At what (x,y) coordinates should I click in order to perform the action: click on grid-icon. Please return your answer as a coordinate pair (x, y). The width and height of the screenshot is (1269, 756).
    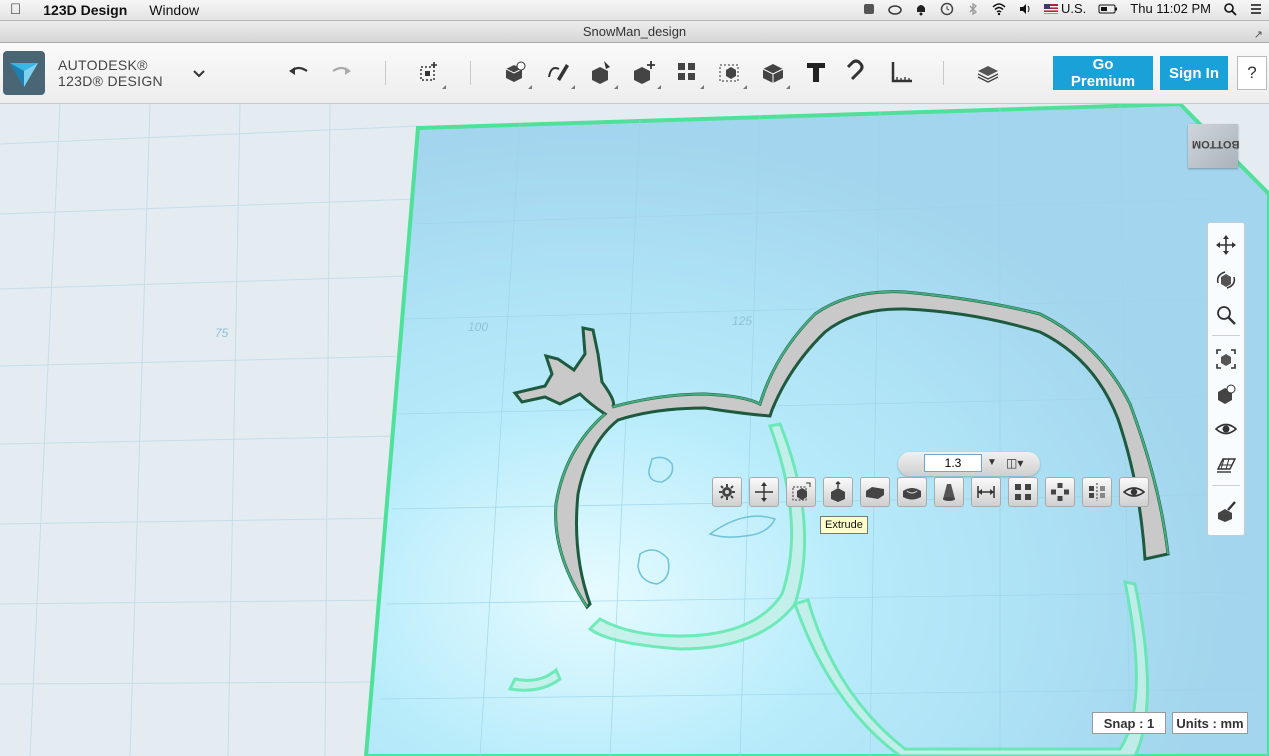
    Looking at the image, I should click on (1226, 465).